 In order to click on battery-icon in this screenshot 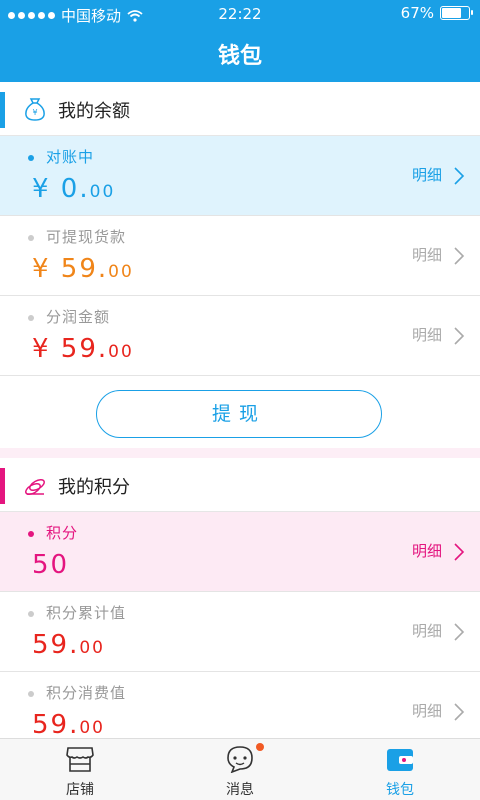, I will do `click(456, 13)`.